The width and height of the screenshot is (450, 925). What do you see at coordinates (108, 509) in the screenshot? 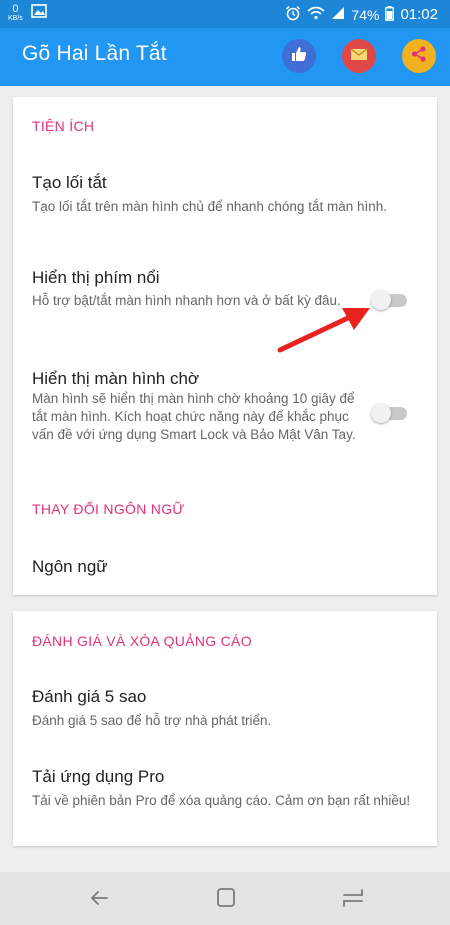
I see `section-header-language: THAY ĐỔI NGÔN NGỮ` at bounding box center [108, 509].